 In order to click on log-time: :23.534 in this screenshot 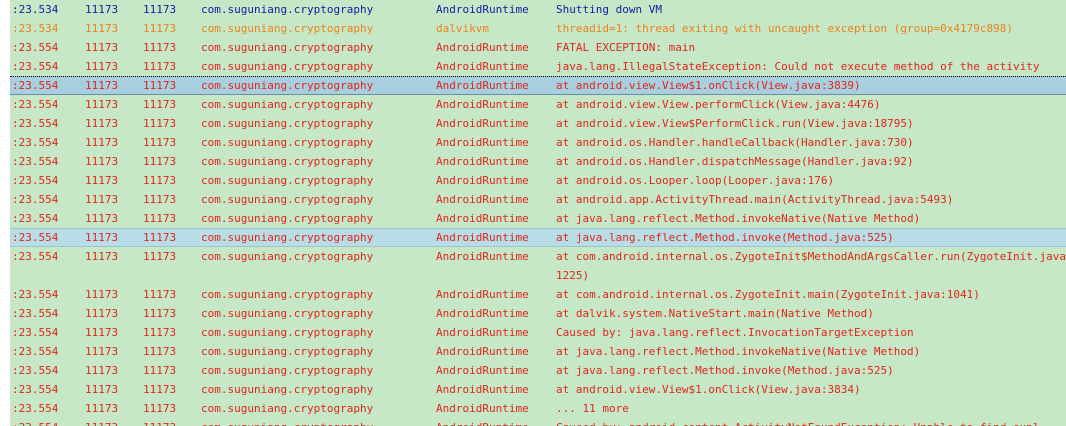, I will do `click(35, 28)`.